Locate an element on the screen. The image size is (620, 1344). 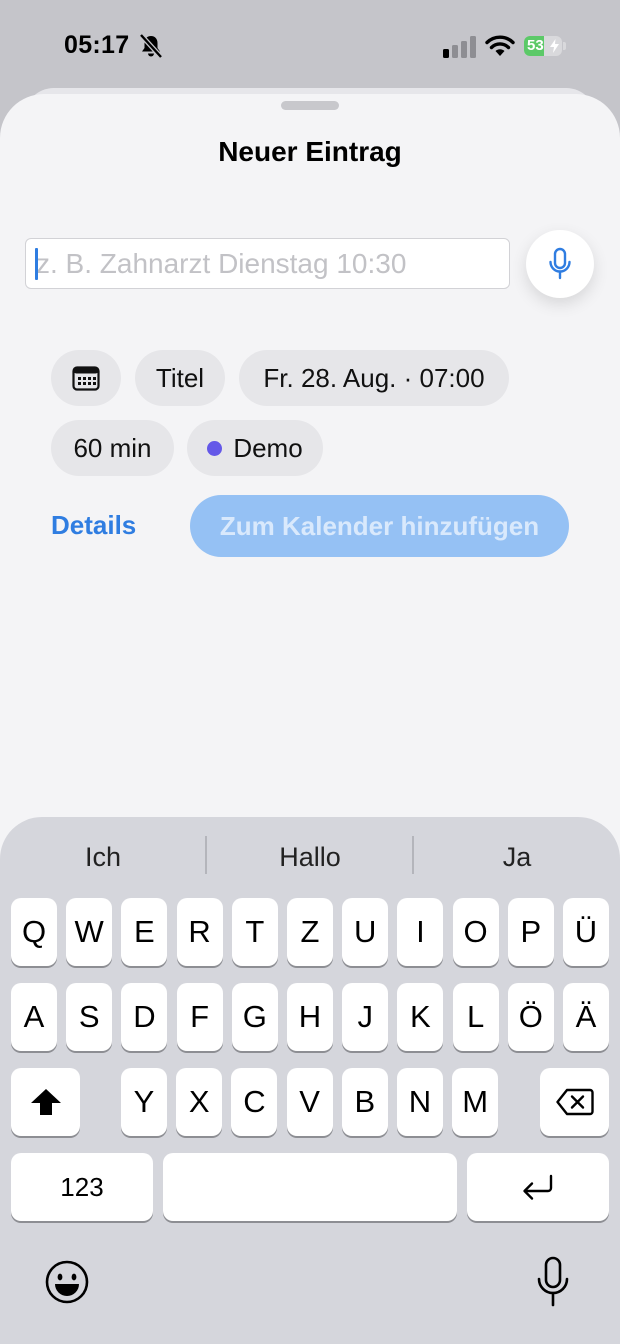
calendar-name-label: Demo is located at coordinates (268, 447).